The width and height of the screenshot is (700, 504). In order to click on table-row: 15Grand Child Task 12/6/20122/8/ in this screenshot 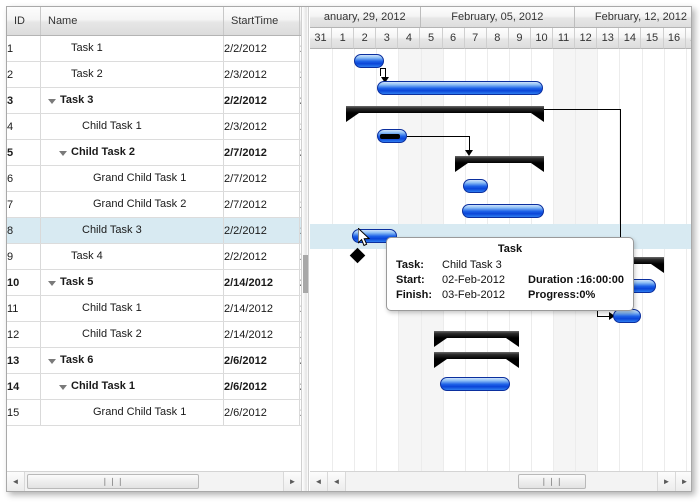, I will do `click(154, 412)`.